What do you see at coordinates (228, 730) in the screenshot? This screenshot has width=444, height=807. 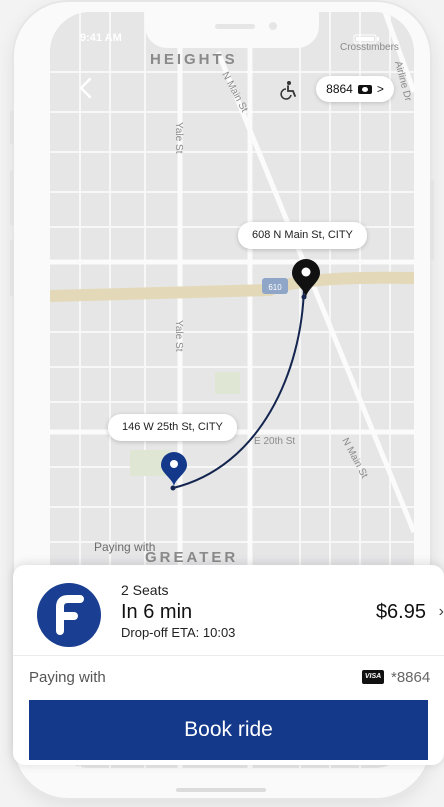 I see `book-ride-button: Book ride` at bounding box center [228, 730].